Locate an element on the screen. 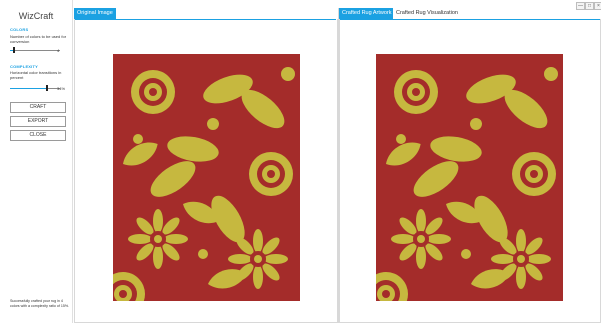 This screenshot has width=601, height=323. tab-crafted-rug-artwork: Crafted Rug Artwork is located at coordinates (367, 13).